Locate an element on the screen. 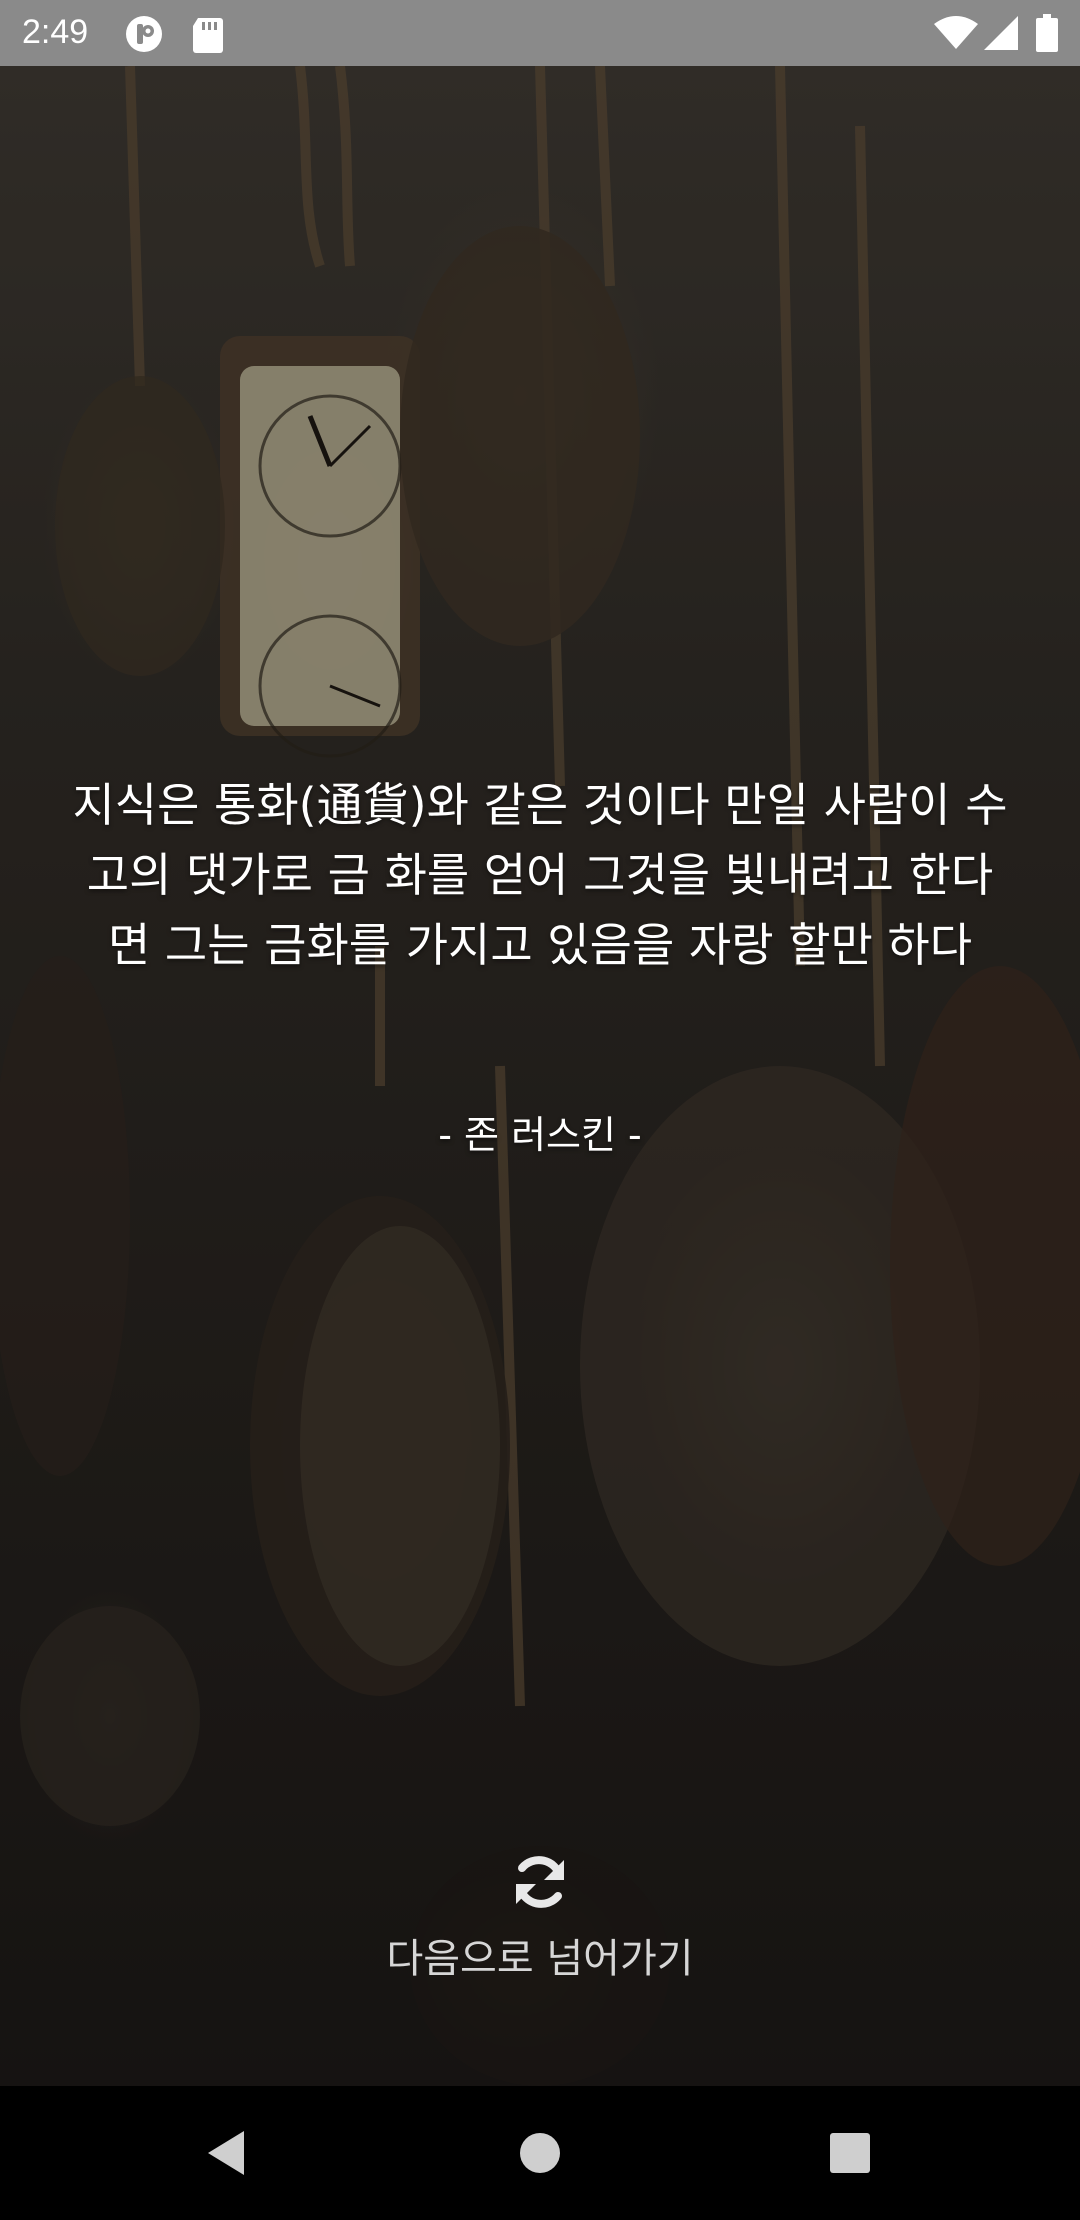  cell-signal-icon is located at coordinates (1001, 35).